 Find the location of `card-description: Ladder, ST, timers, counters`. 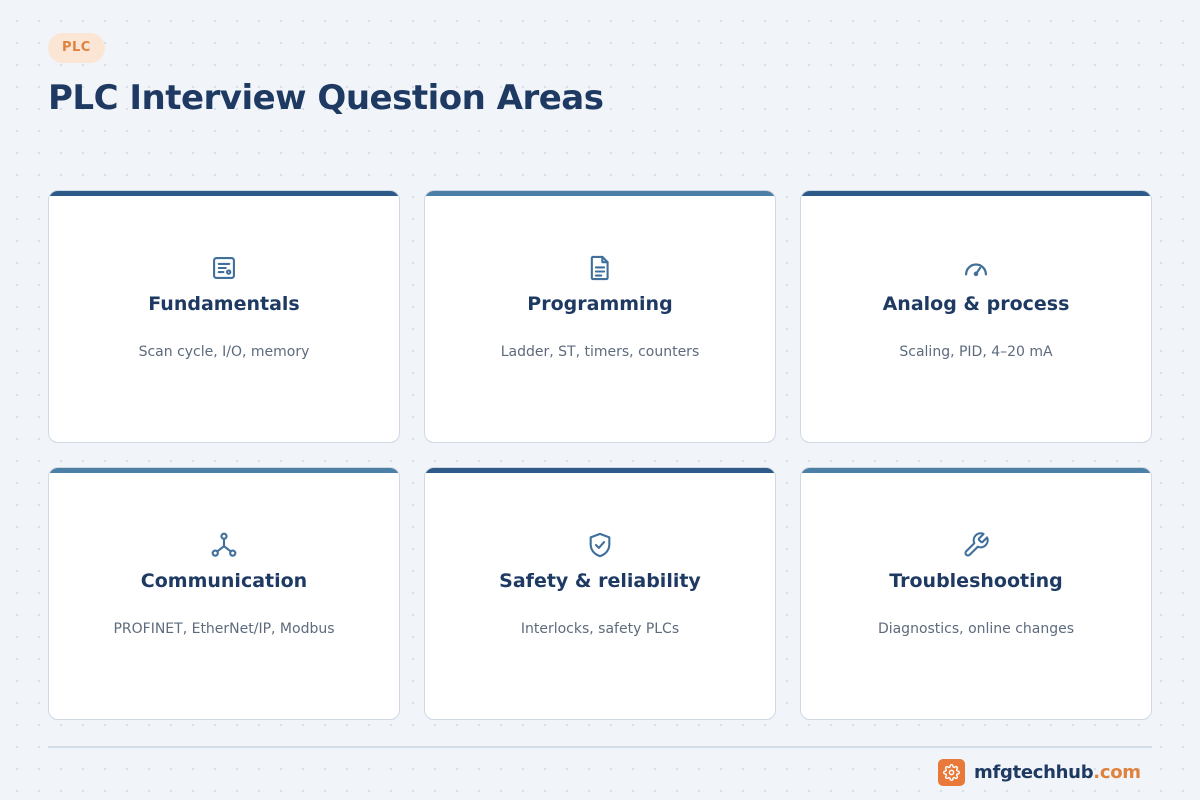

card-description: Ladder, ST, timers, counters is located at coordinates (600, 352).